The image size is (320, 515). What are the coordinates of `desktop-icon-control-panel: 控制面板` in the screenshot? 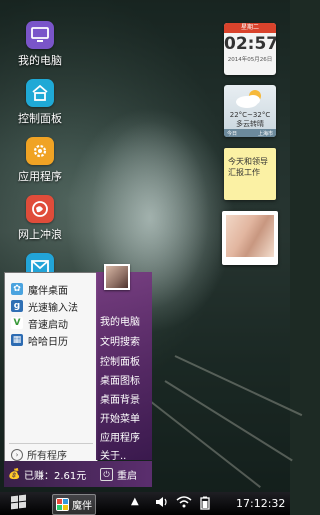 It's located at (40, 102).